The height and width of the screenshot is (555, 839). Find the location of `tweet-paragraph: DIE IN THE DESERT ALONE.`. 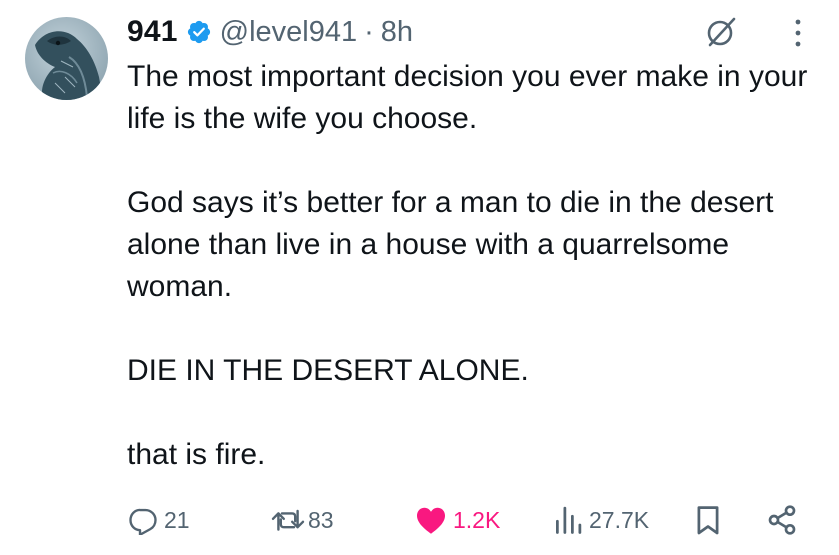

tweet-paragraph: DIE IN THE DESERT ALONE. is located at coordinates (328, 370).